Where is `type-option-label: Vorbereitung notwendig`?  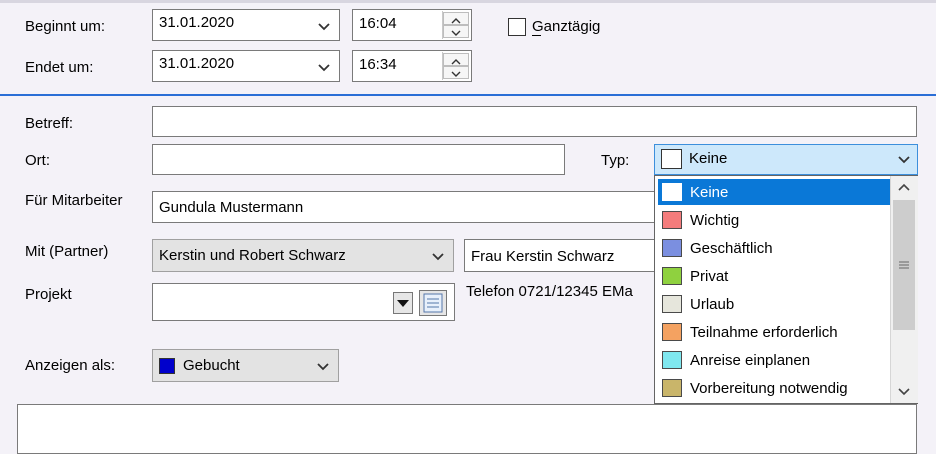
type-option-label: Vorbereitung notwendig is located at coordinates (769, 388).